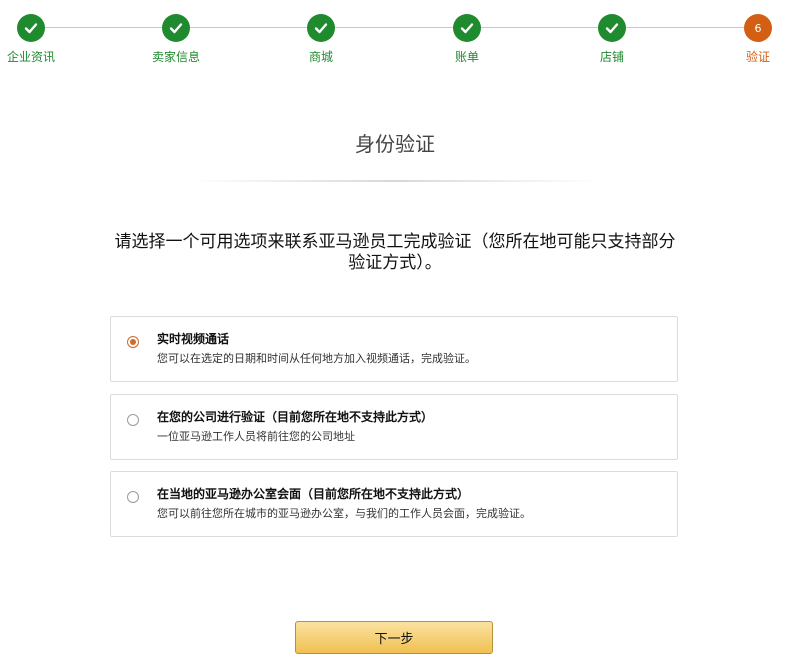 This screenshot has height=660, width=800. What do you see at coordinates (394, 637) in the screenshot?
I see `next-button: 下一步` at bounding box center [394, 637].